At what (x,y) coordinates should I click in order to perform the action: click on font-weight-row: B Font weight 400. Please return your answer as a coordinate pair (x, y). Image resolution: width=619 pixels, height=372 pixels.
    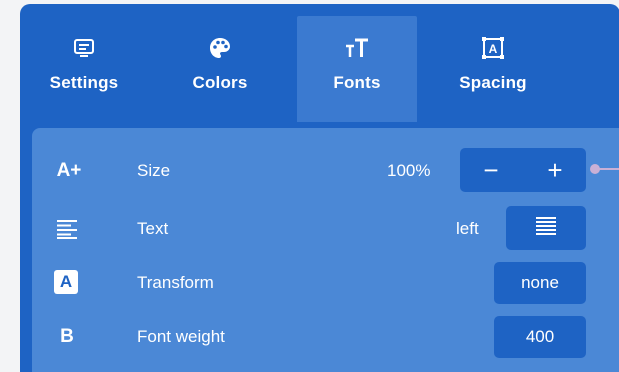
    Looking at the image, I should click on (325, 337).